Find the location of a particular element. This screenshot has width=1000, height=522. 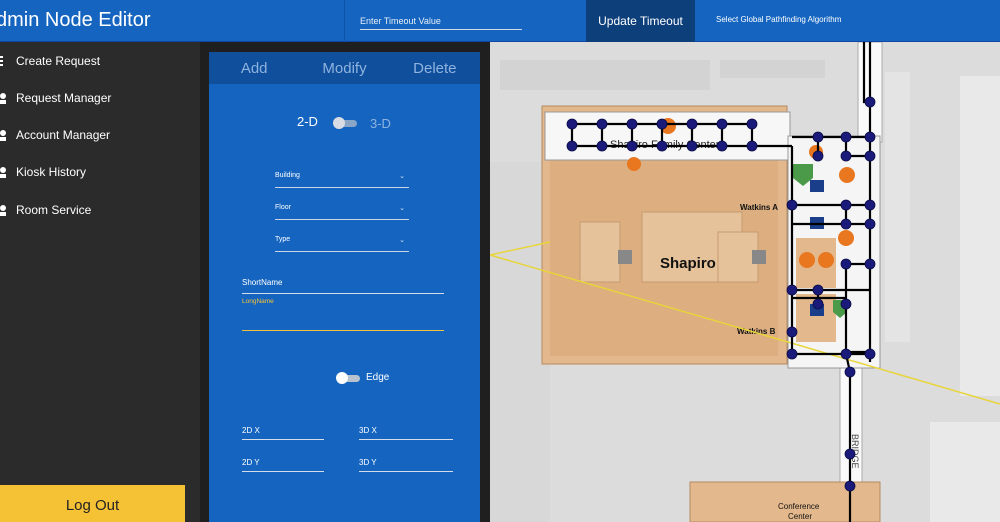

sidebar-item-label: Request Manager is located at coordinates (64, 98).